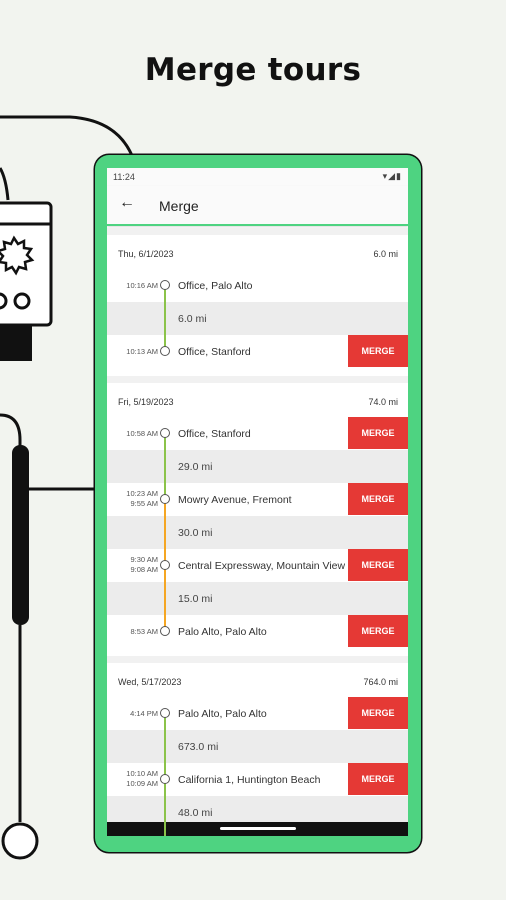  What do you see at coordinates (257, 318) in the screenshot?
I see `segment-row: 6.0 mi` at bounding box center [257, 318].